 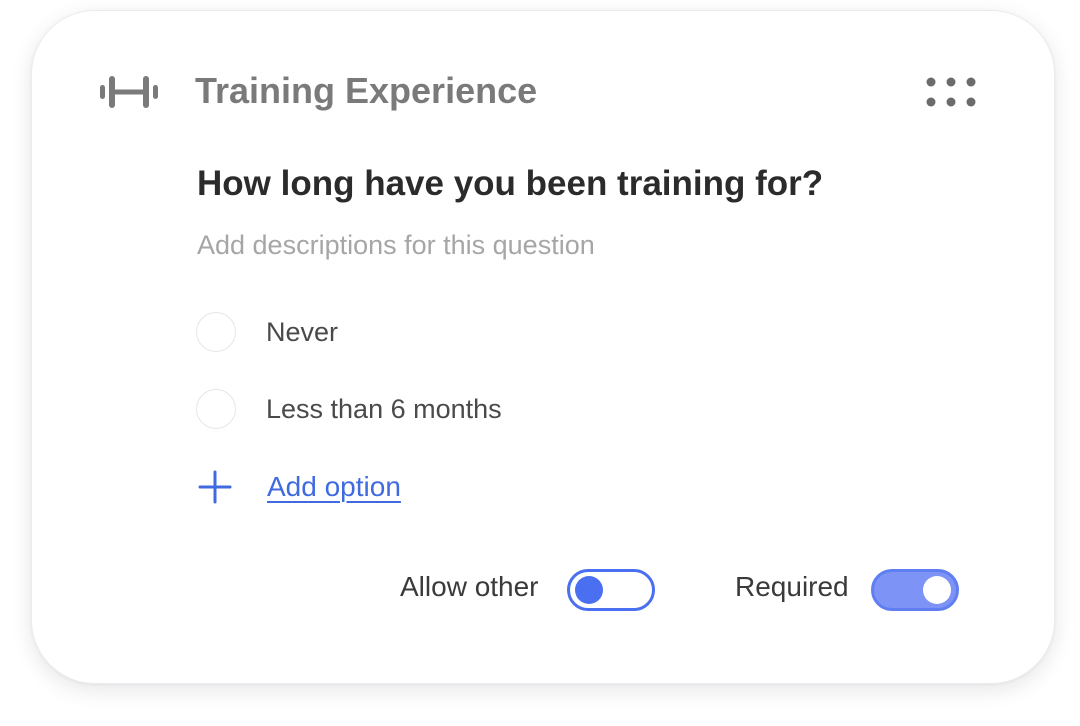 I want to click on required-toggle, so click(x=915, y=590).